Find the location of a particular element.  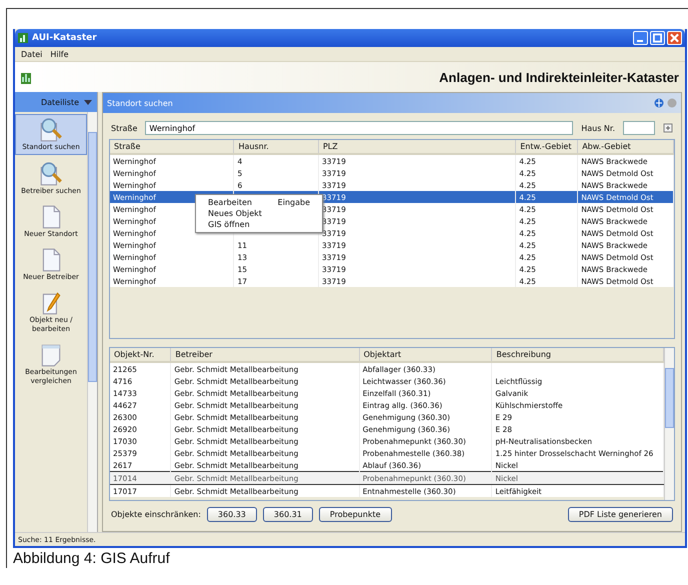

column-header: PLZ is located at coordinates (417, 147).